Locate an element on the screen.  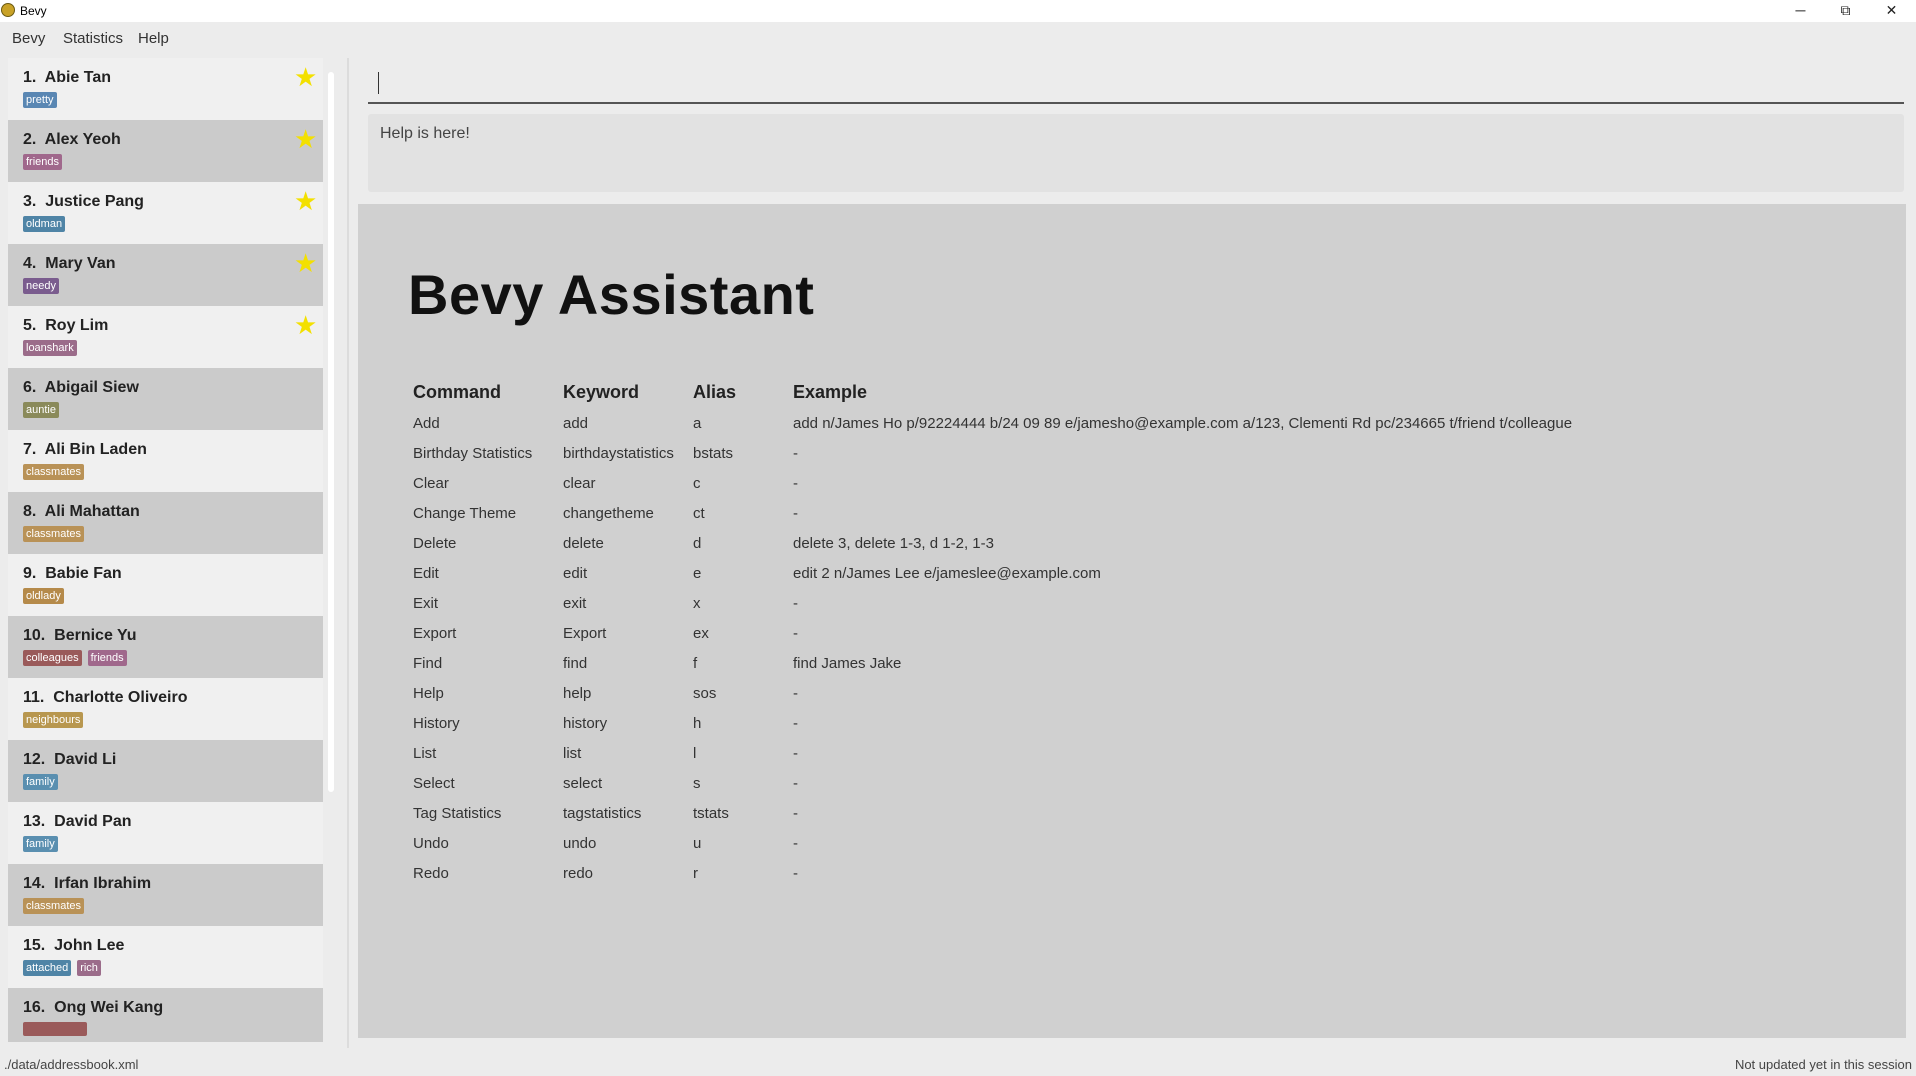
person-card: 10. Bernice Yu colleagues friends is located at coordinates (165, 647).